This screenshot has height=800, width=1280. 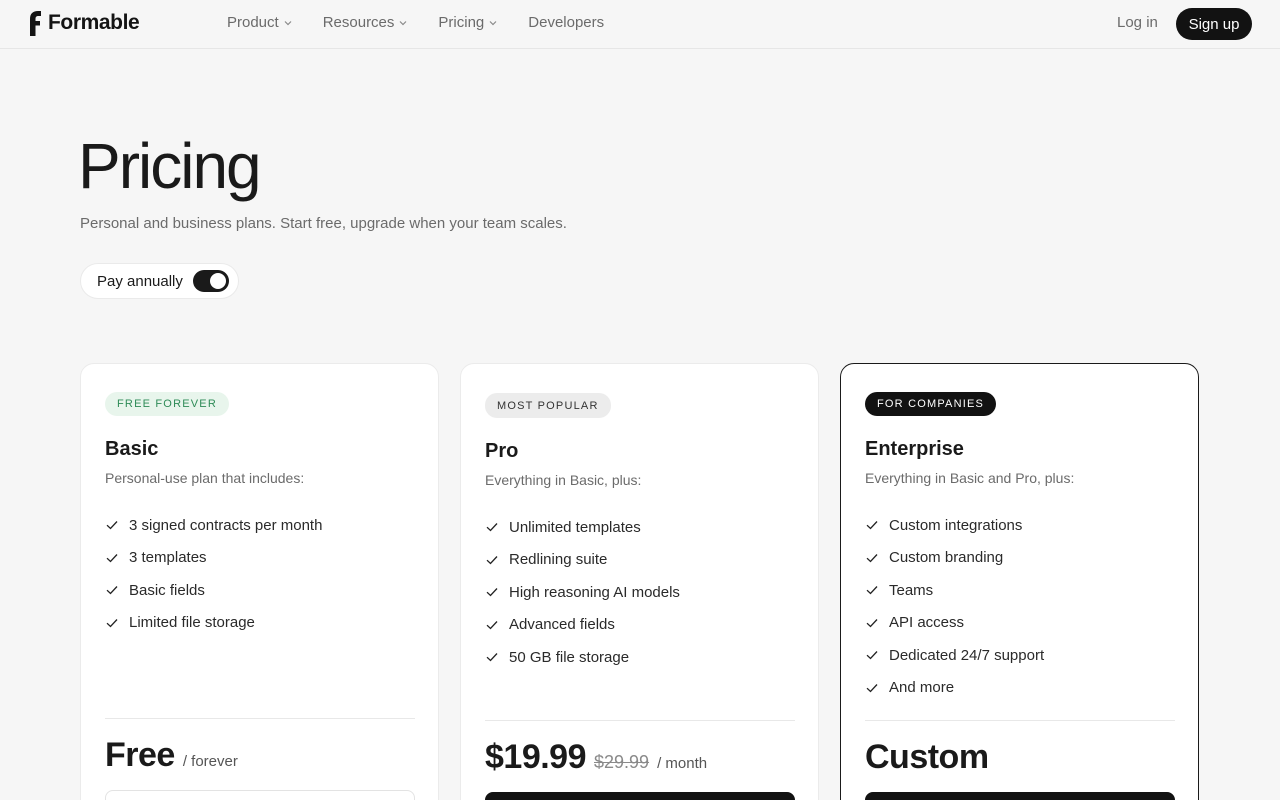 What do you see at coordinates (954, 590) in the screenshot?
I see `feature-item: Teams` at bounding box center [954, 590].